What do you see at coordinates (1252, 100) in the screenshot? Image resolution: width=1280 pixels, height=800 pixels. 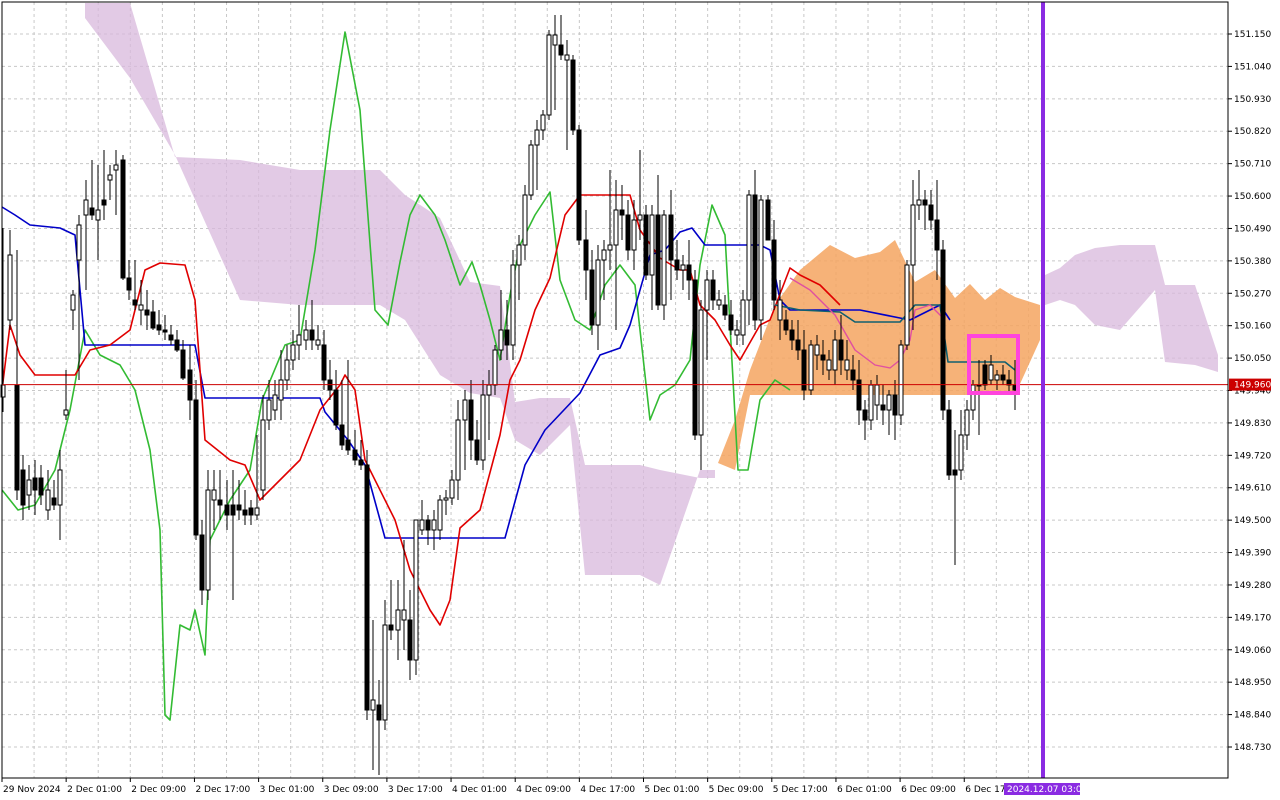 I see `y-tick-label: 150.930` at bounding box center [1252, 100].